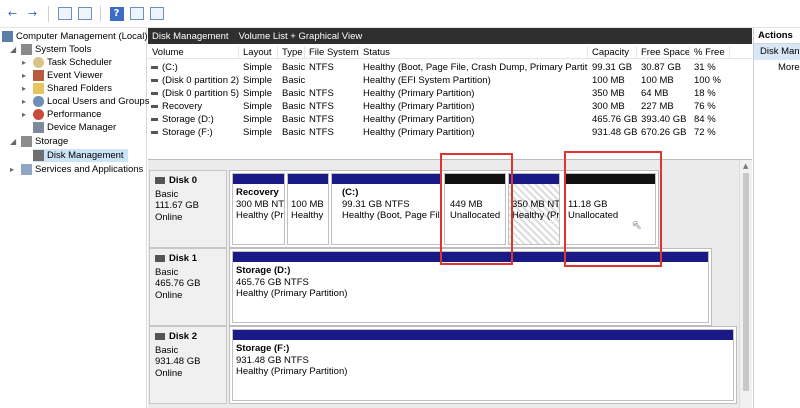 The image size is (800, 408). Describe the element at coordinates (61, 114) in the screenshot. I see `tree-item-performance: ▸ Performance` at that location.